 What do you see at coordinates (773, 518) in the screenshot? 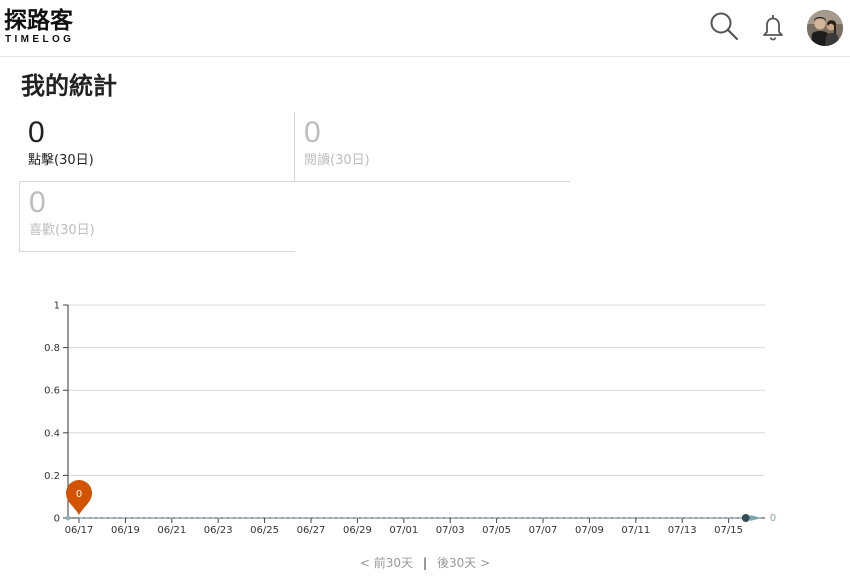
I see `series-end-label: 0` at bounding box center [773, 518].